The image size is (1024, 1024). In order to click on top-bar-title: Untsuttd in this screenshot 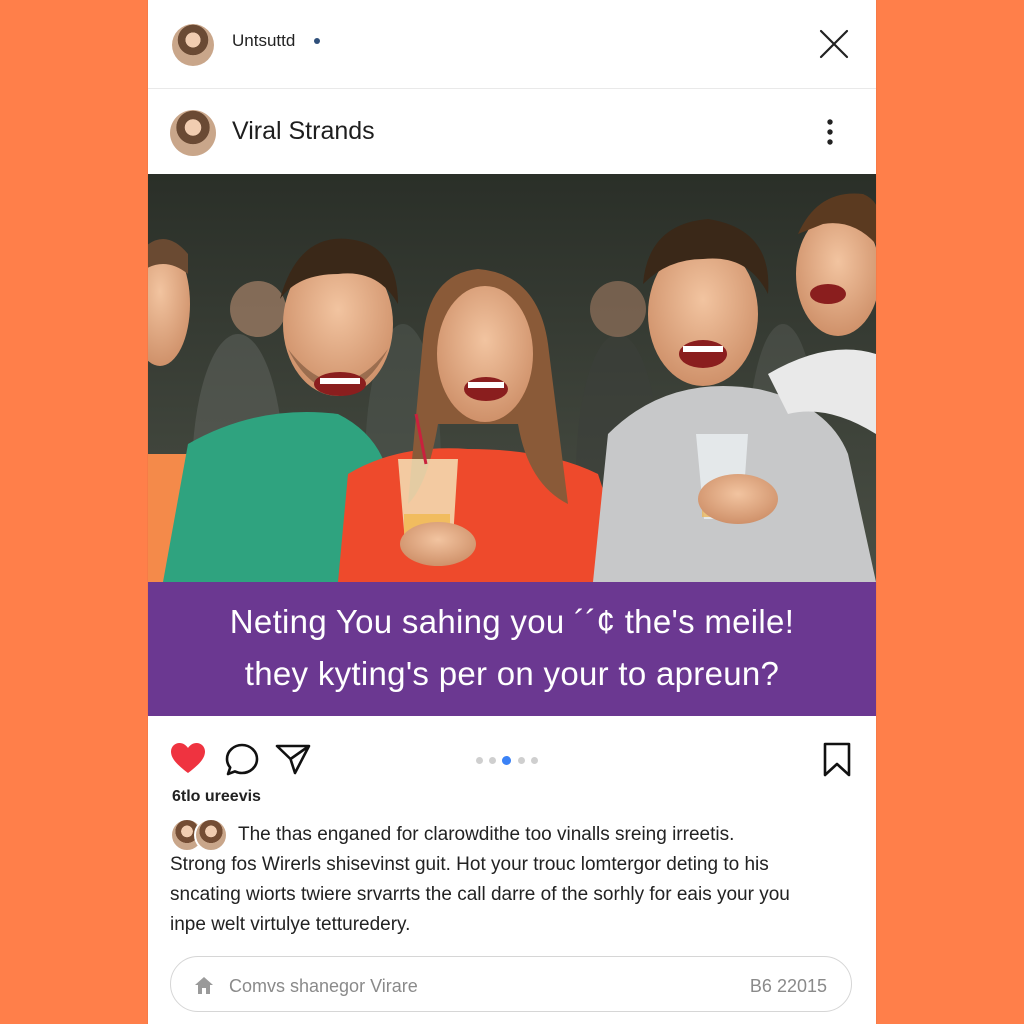, I will do `click(264, 40)`.